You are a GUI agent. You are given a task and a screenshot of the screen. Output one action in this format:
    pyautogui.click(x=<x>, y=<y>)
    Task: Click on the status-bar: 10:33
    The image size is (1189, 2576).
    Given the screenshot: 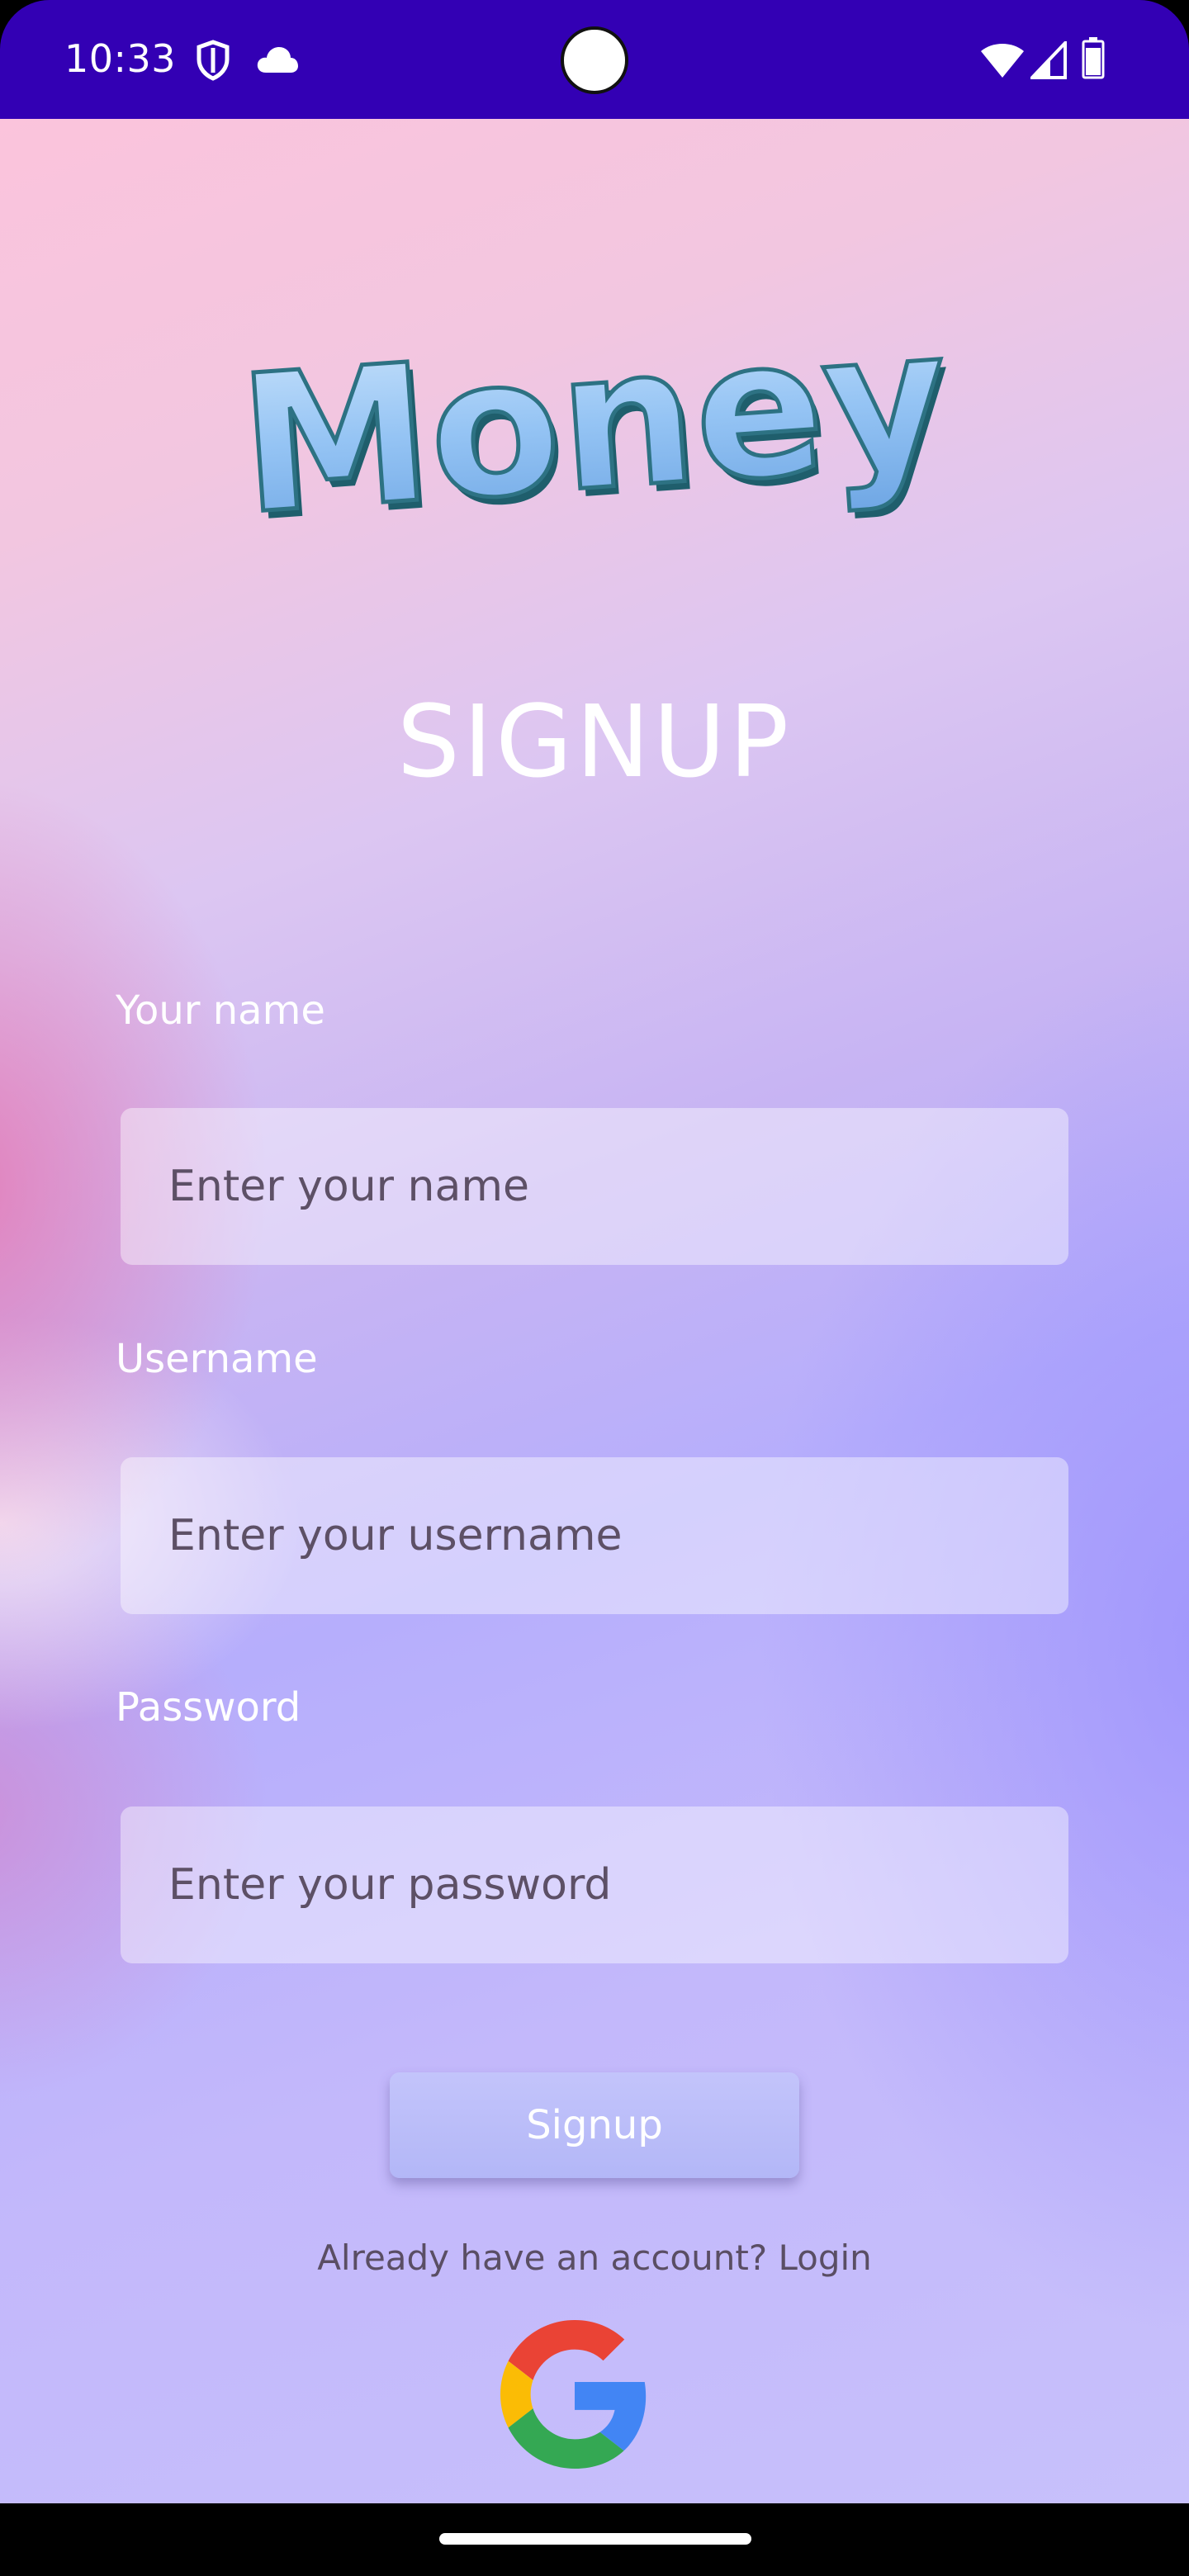 What is the action you would take?
    pyautogui.click(x=594, y=59)
    